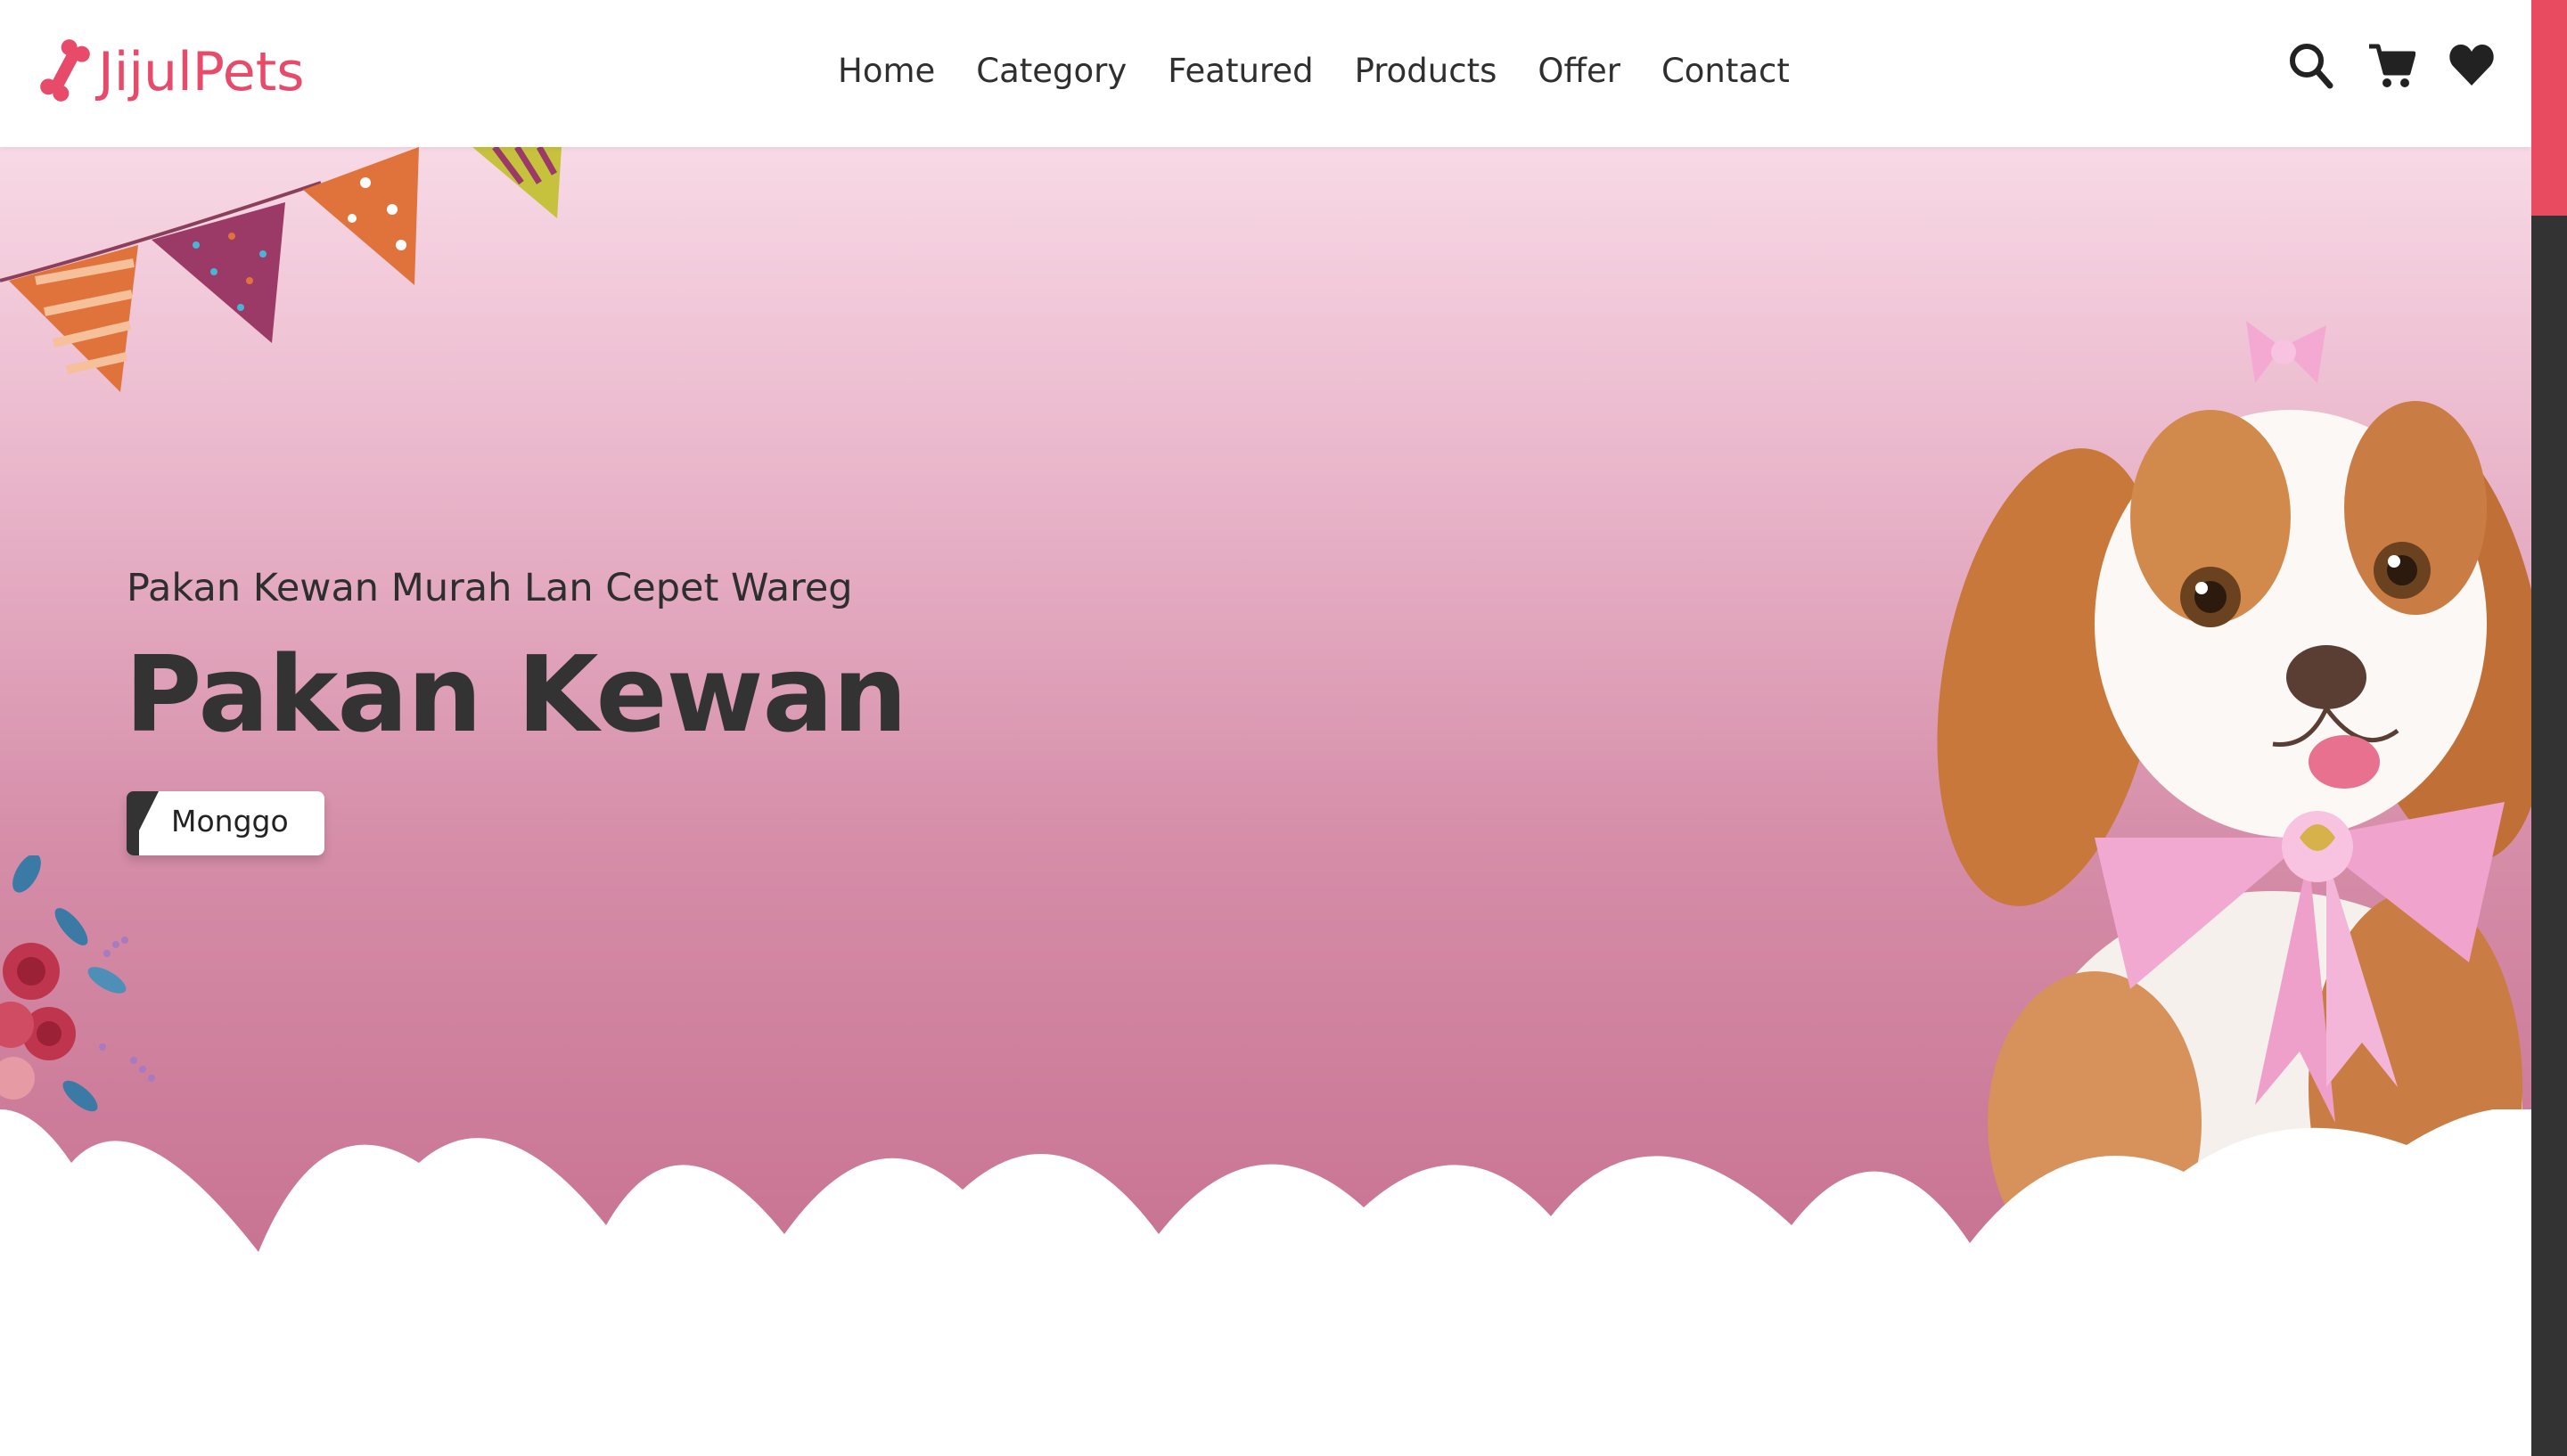 The width and height of the screenshot is (2567, 1456). Describe the element at coordinates (516, 695) in the screenshot. I see `hero-title: Pakan Kewan` at that location.